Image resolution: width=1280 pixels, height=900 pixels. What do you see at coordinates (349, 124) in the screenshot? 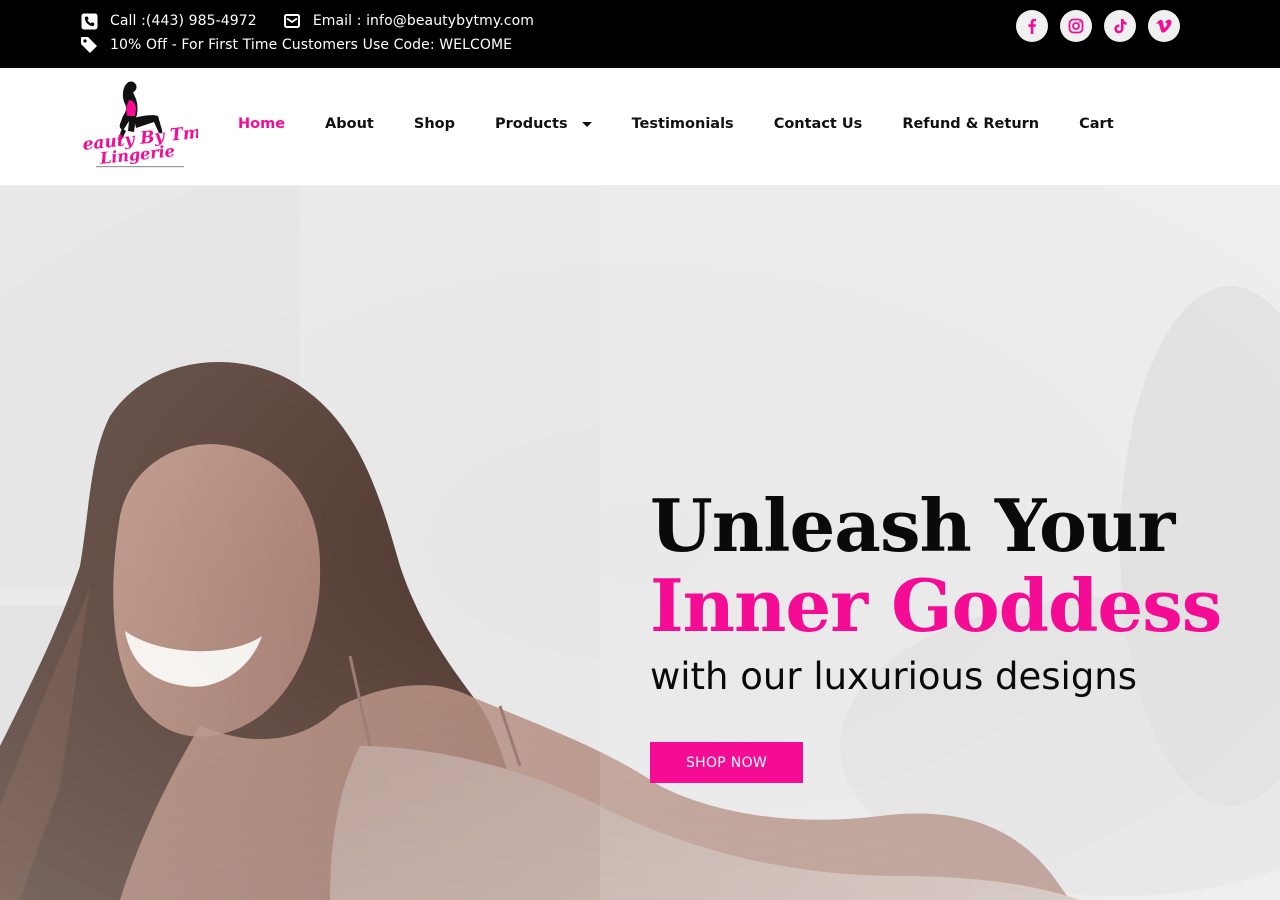
I see `nav-about: About` at bounding box center [349, 124].